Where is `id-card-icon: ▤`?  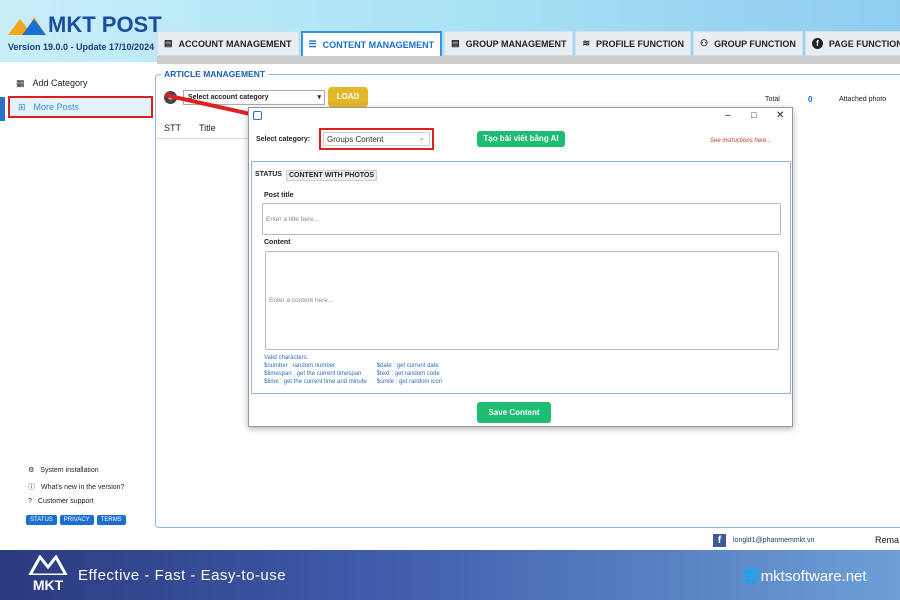 id-card-icon: ▤ is located at coordinates (168, 43).